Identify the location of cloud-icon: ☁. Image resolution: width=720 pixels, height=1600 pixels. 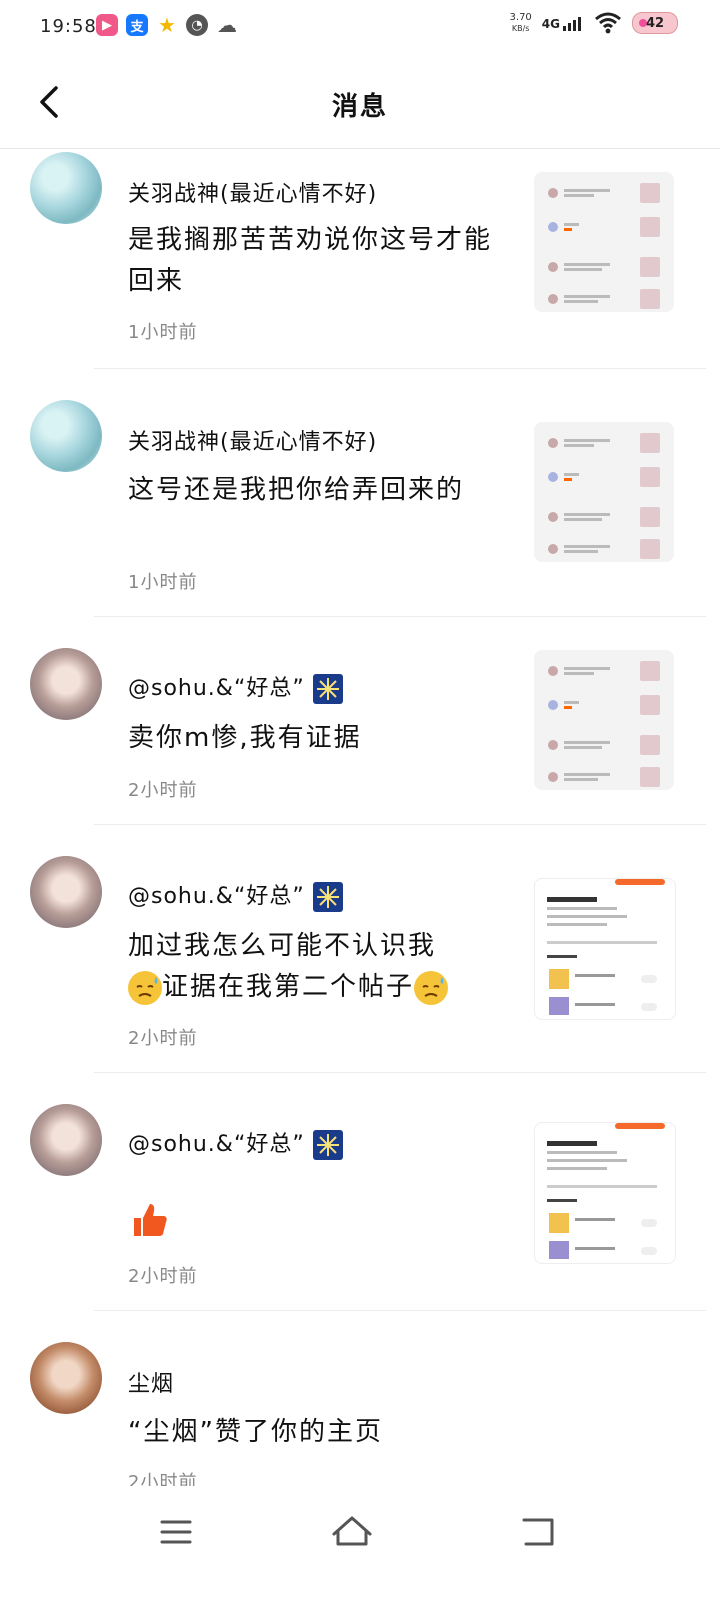
(227, 25).